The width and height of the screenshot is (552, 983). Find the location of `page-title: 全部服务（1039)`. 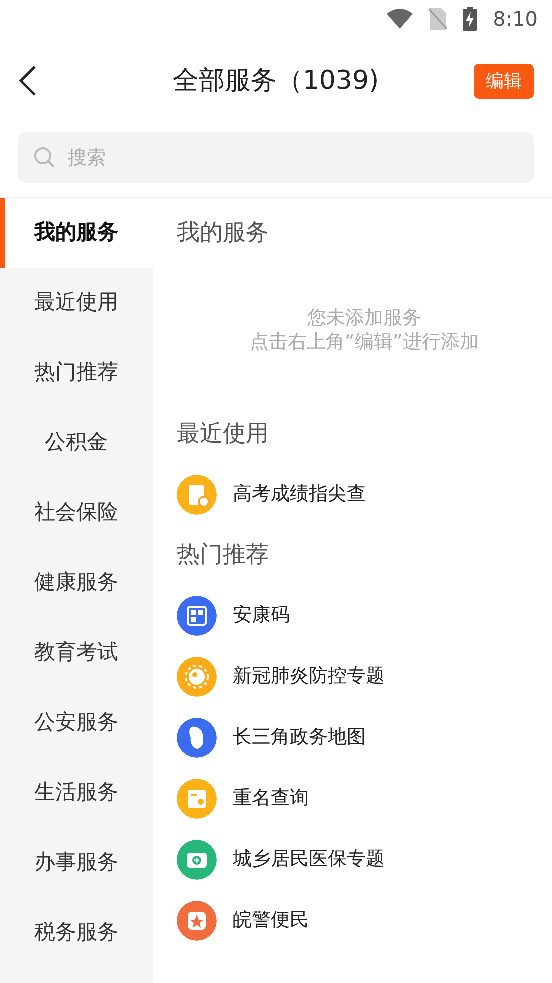

page-title: 全部服务（1039) is located at coordinates (276, 81).